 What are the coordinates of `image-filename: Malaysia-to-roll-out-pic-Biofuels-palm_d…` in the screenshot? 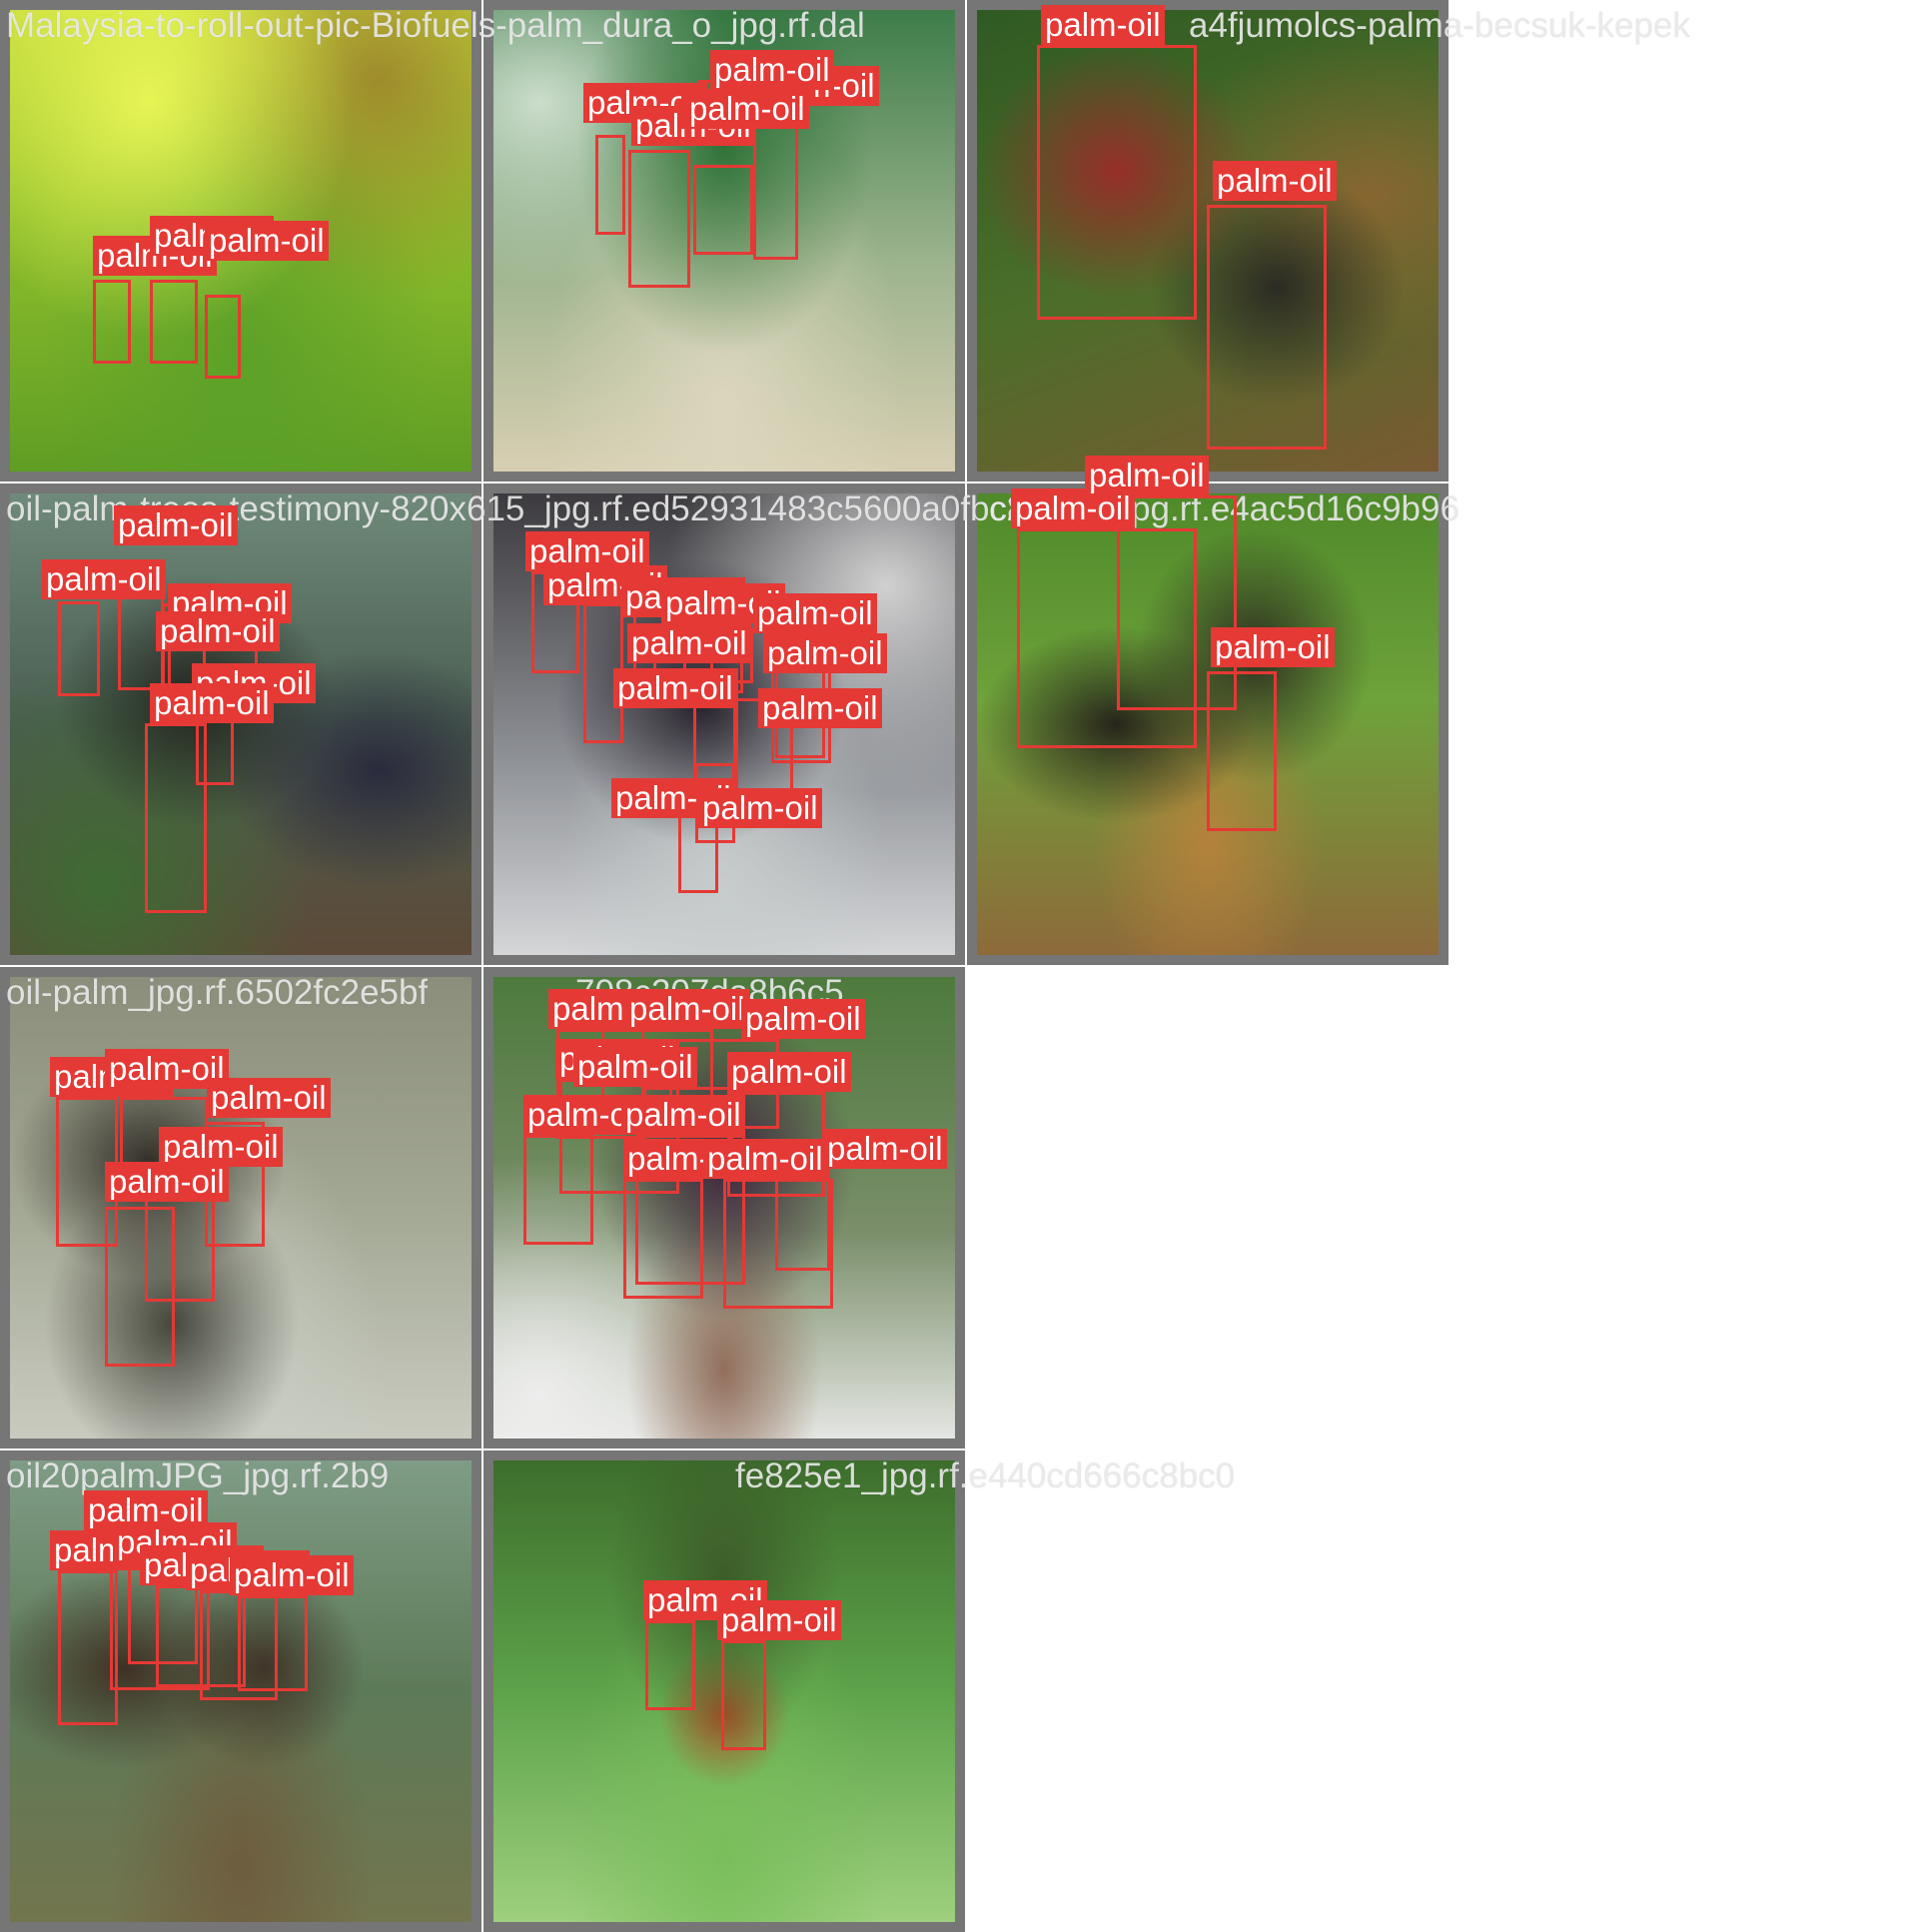 It's located at (435, 25).